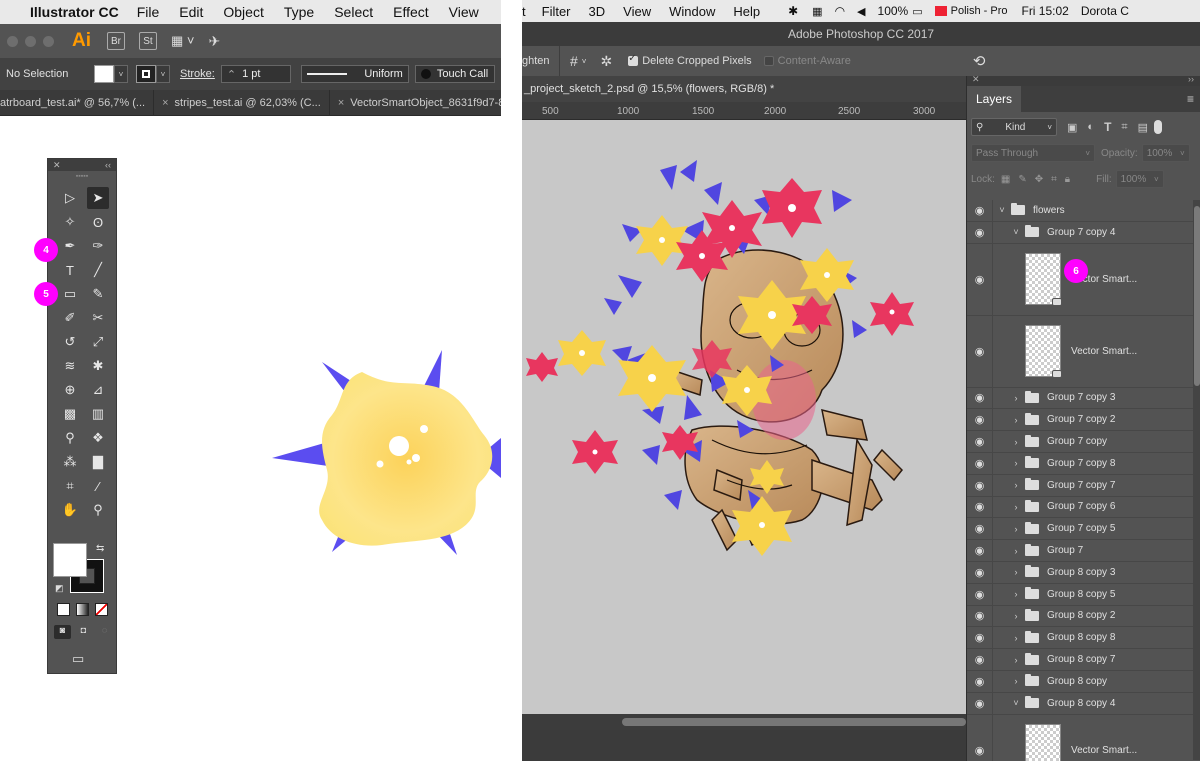  I want to click on stepper-icon: ⌃, so click(231, 74).